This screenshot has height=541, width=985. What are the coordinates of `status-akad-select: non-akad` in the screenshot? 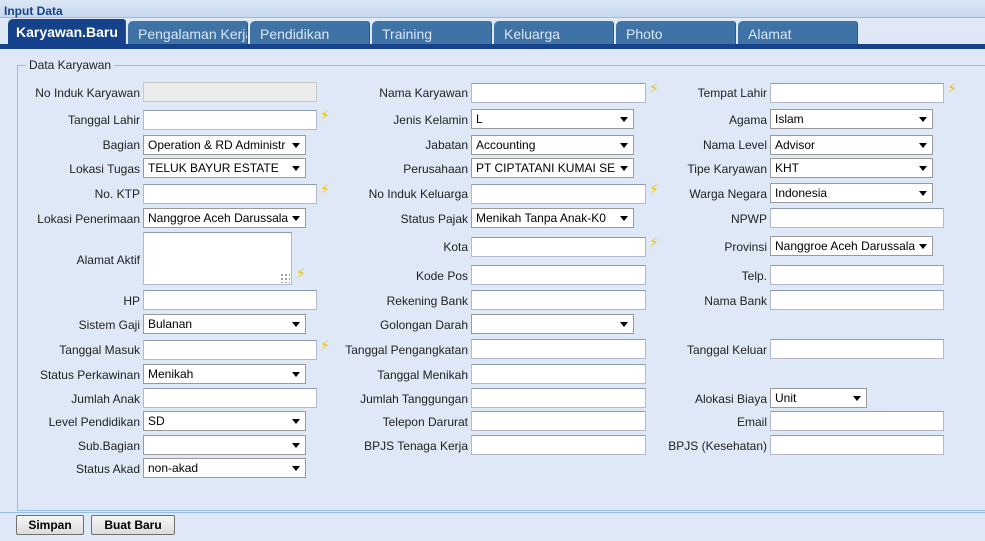 It's located at (224, 468).